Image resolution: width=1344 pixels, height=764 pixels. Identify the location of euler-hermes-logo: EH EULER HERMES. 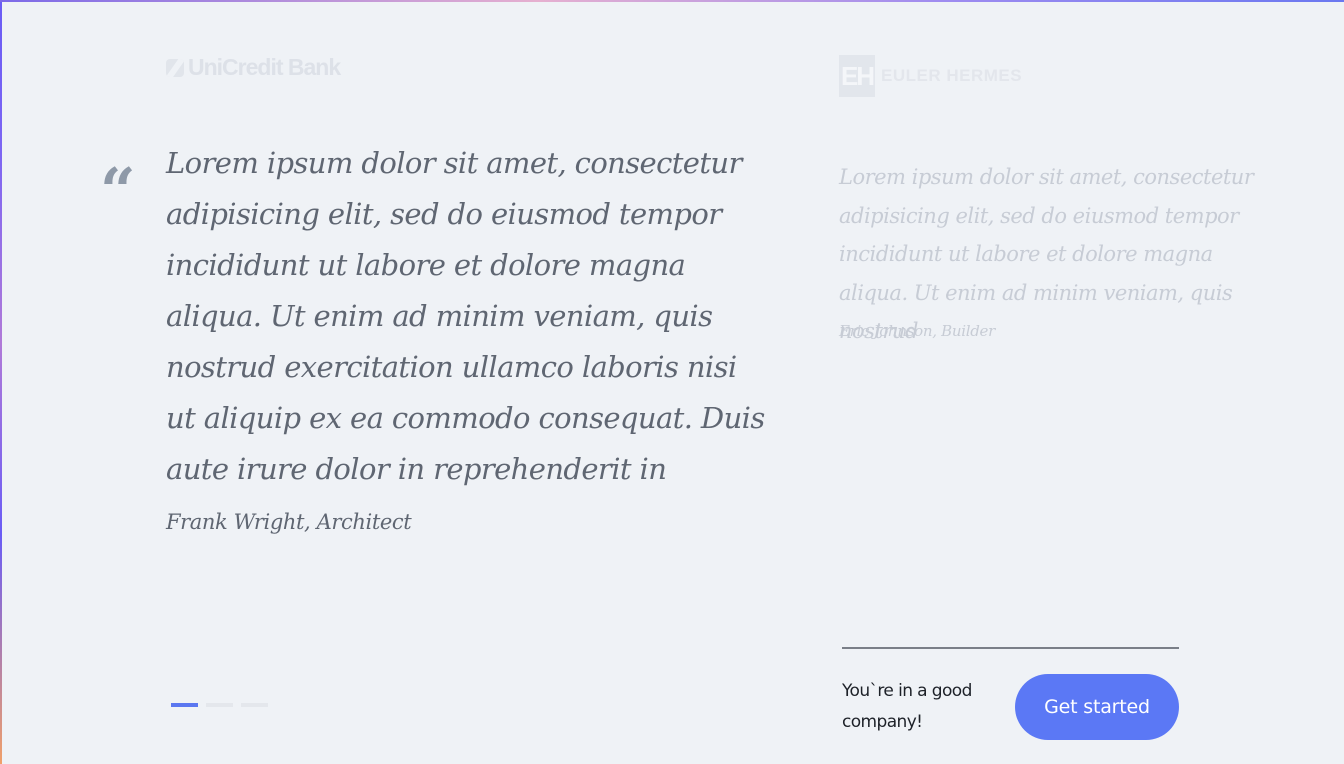
(930, 76).